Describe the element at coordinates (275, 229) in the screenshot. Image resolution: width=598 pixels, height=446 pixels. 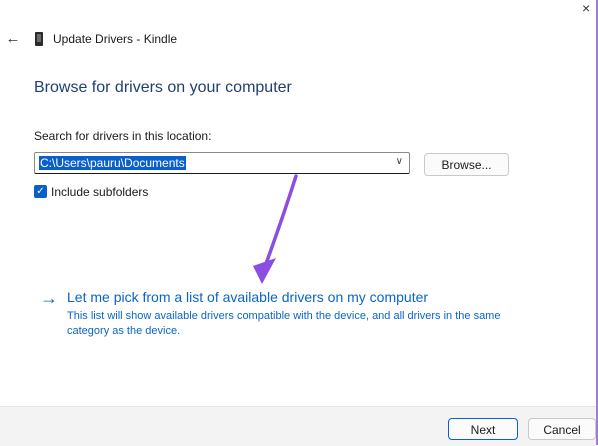
I see `annotation-arrow-icon` at that location.